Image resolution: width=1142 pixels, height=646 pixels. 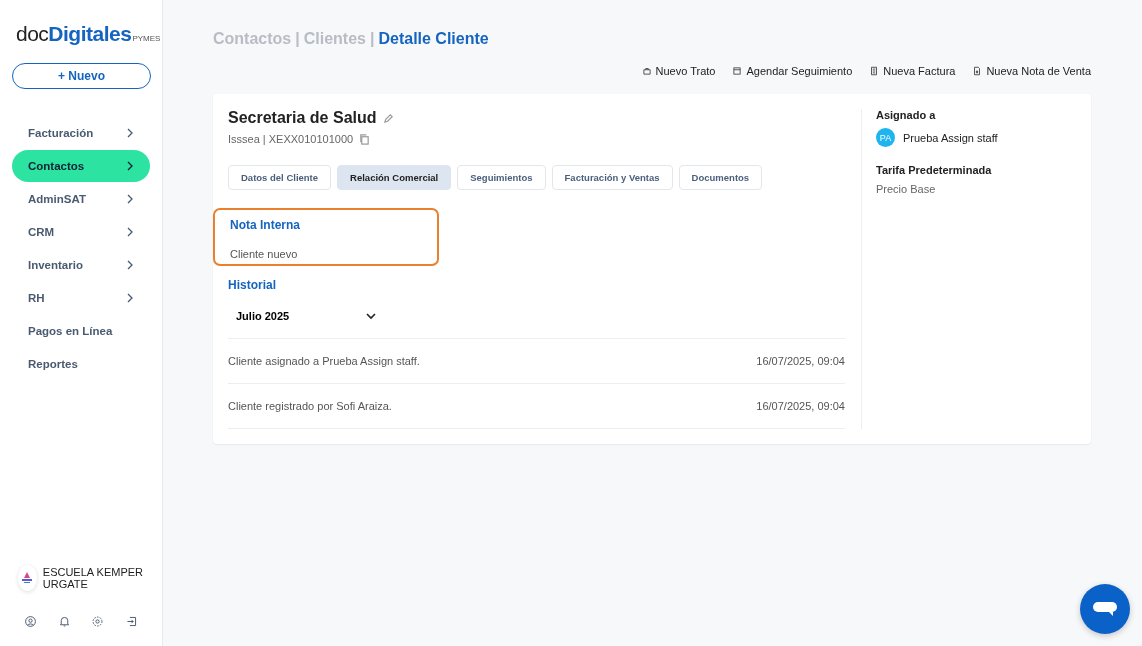 I want to click on field-value: Precio Base, so click(x=906, y=189).